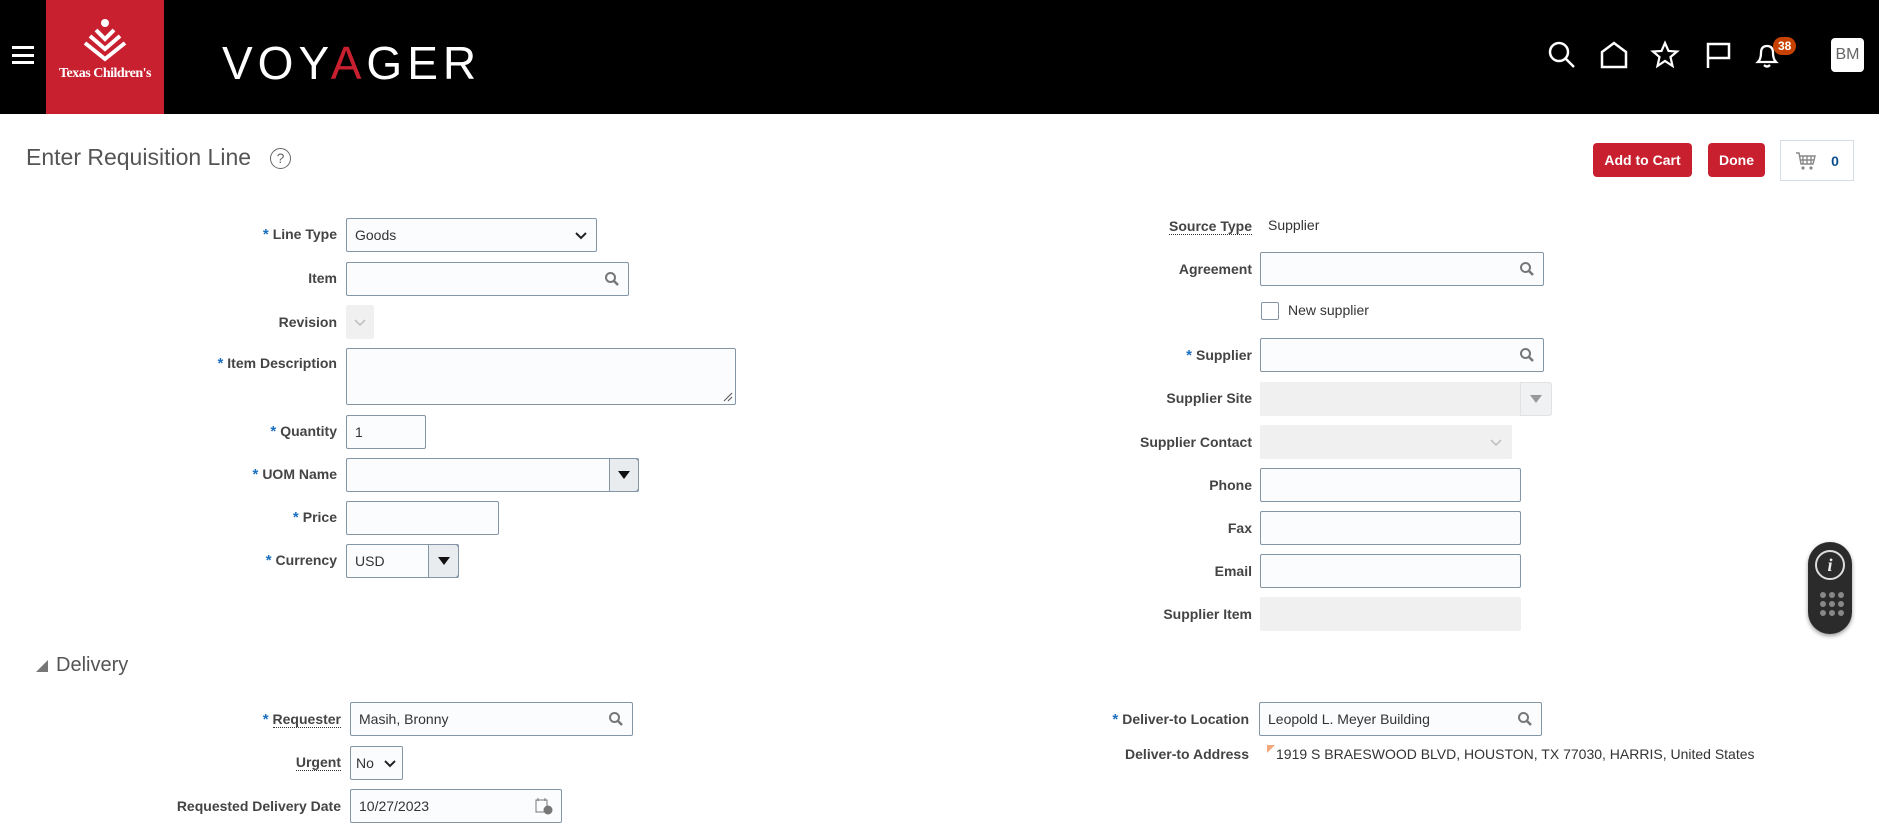 The width and height of the screenshot is (1879, 825). I want to click on price-label: * Price, so click(314, 517).